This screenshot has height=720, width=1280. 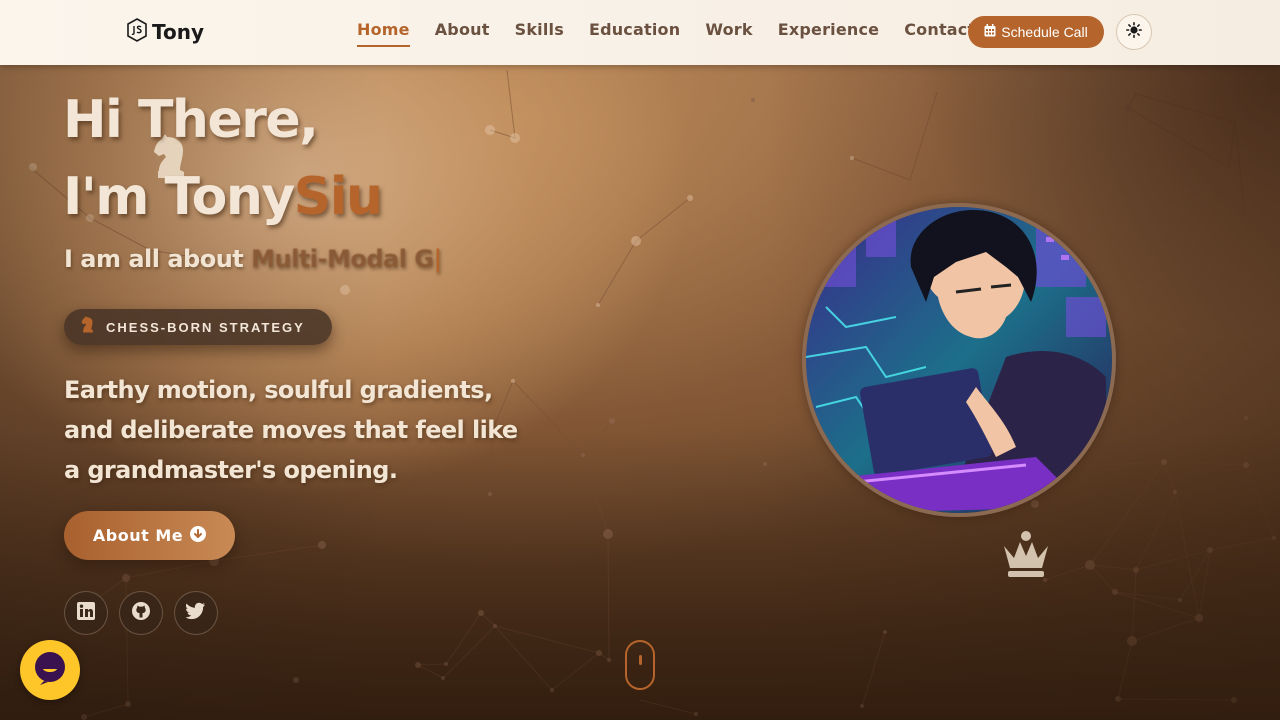 I want to click on sun-icon, so click(x=1134, y=32).